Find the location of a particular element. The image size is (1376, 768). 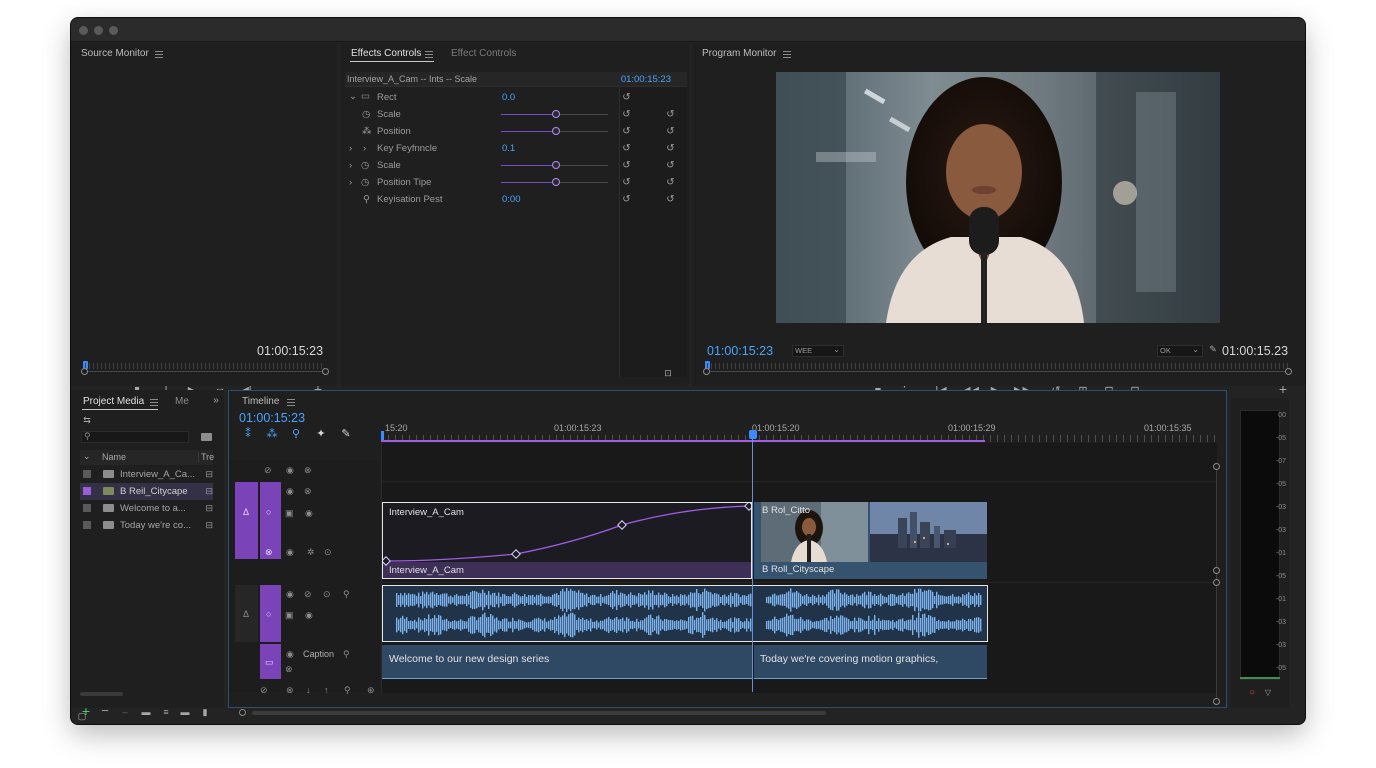

add-marker-icon: ✦ is located at coordinates (321, 434).